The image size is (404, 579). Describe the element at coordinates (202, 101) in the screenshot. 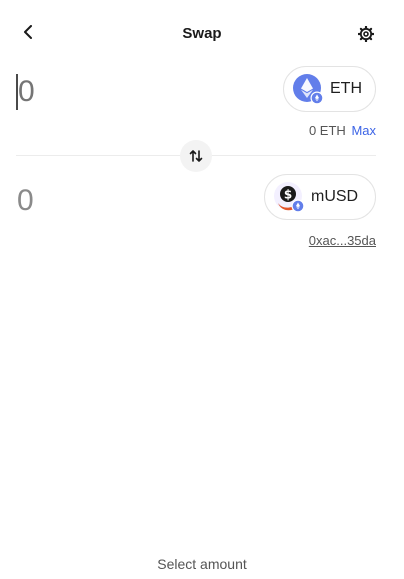

I see `from-token-row: ETH 0 ETH Max` at that location.